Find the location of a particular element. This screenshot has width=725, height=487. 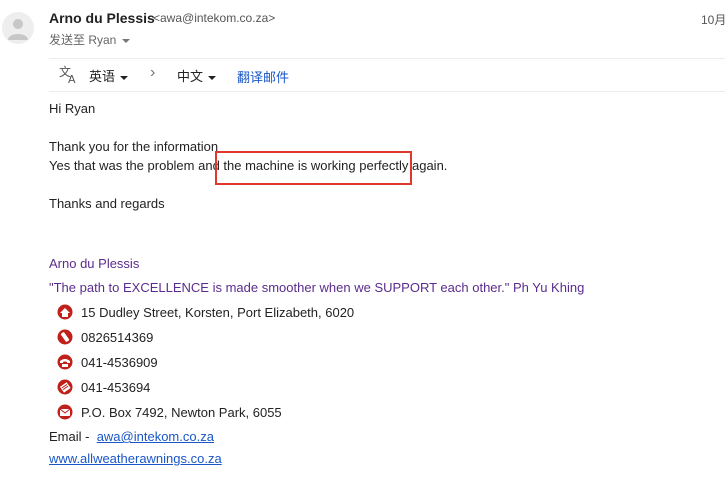

message-date: 10月 is located at coordinates (713, 20).